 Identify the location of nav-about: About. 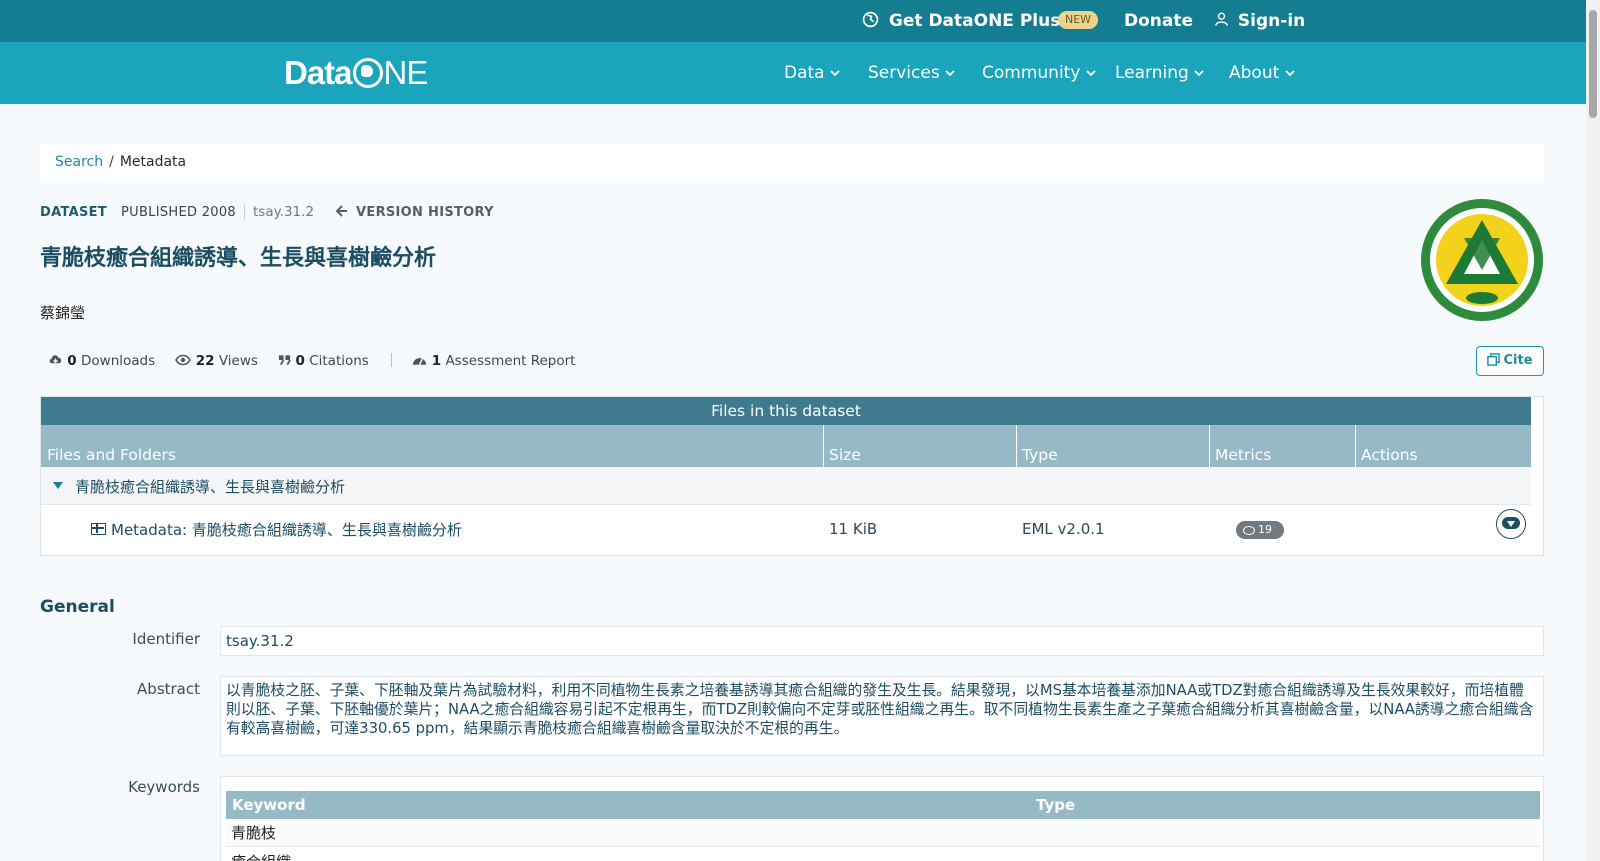
(1262, 73).